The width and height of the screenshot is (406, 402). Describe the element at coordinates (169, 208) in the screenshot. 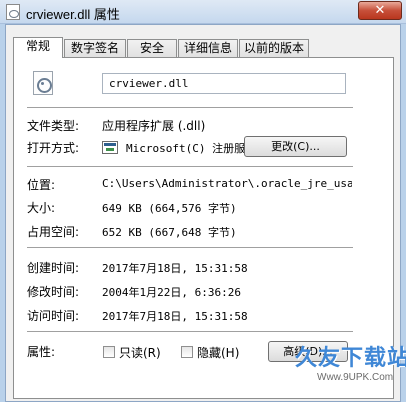

I see `size-value: 649 KB (664,576 字节)` at that location.